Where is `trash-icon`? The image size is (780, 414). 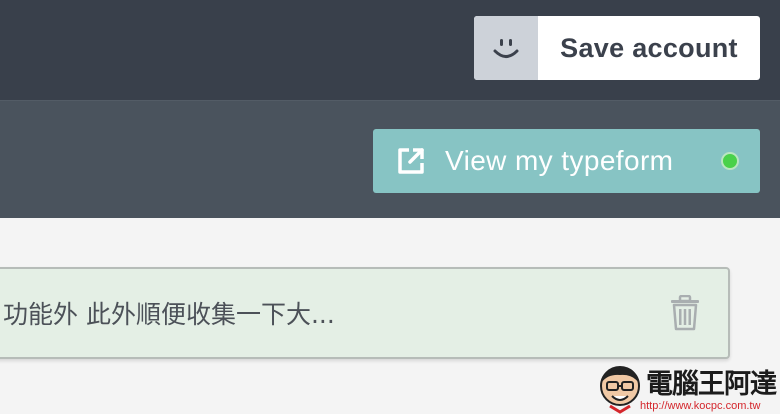 trash-icon is located at coordinates (685, 313).